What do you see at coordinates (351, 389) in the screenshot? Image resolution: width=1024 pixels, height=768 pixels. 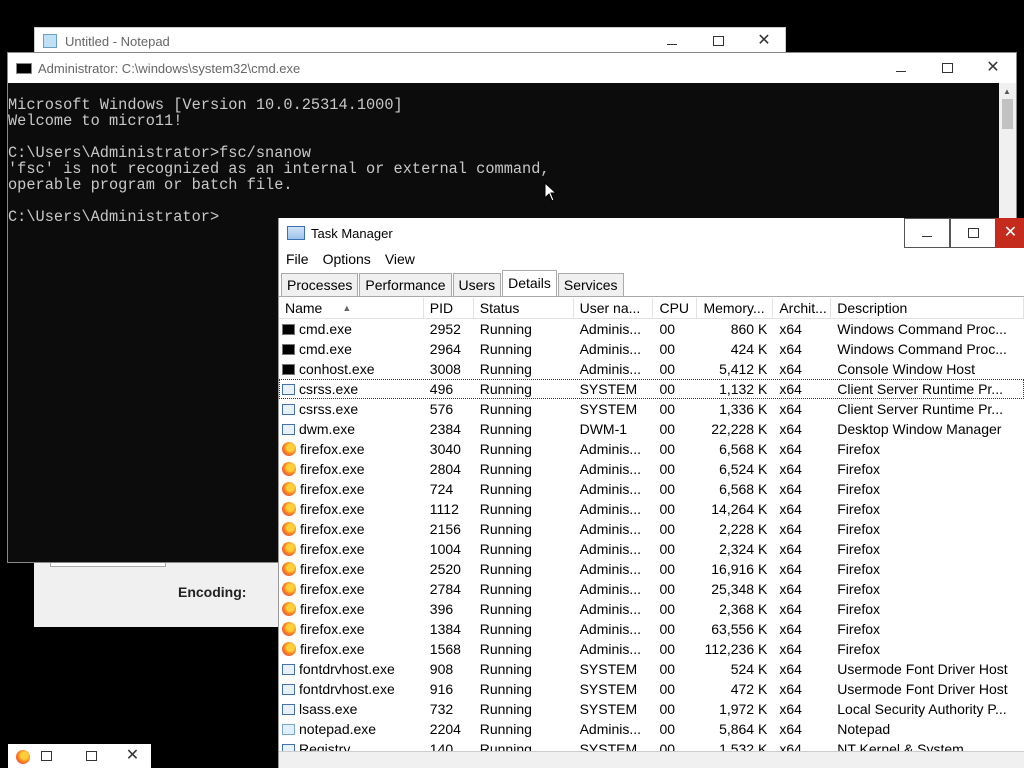 I see `process-name-cell: csrss.exe` at bounding box center [351, 389].